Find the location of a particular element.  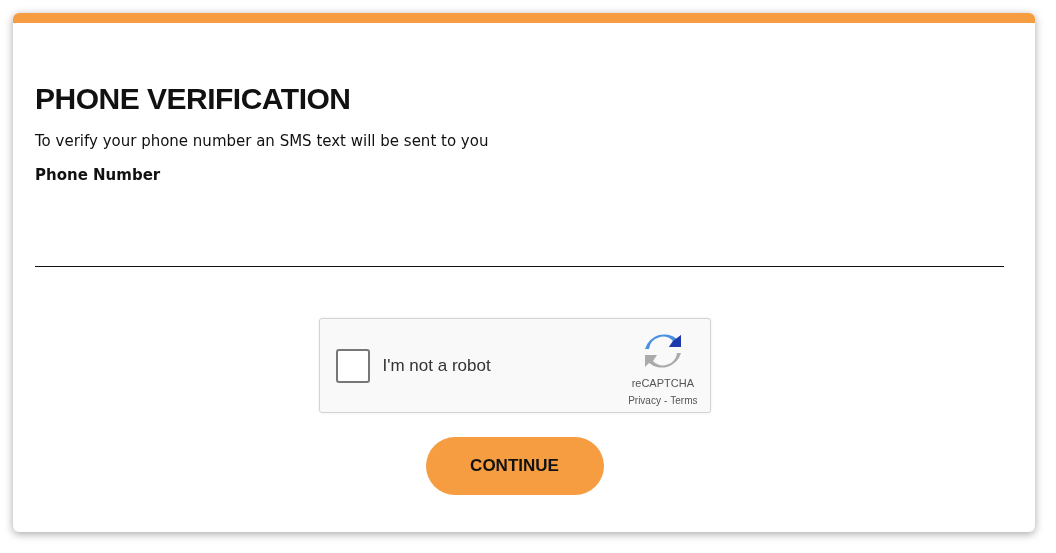

captcha-checkbox is located at coordinates (352, 365).